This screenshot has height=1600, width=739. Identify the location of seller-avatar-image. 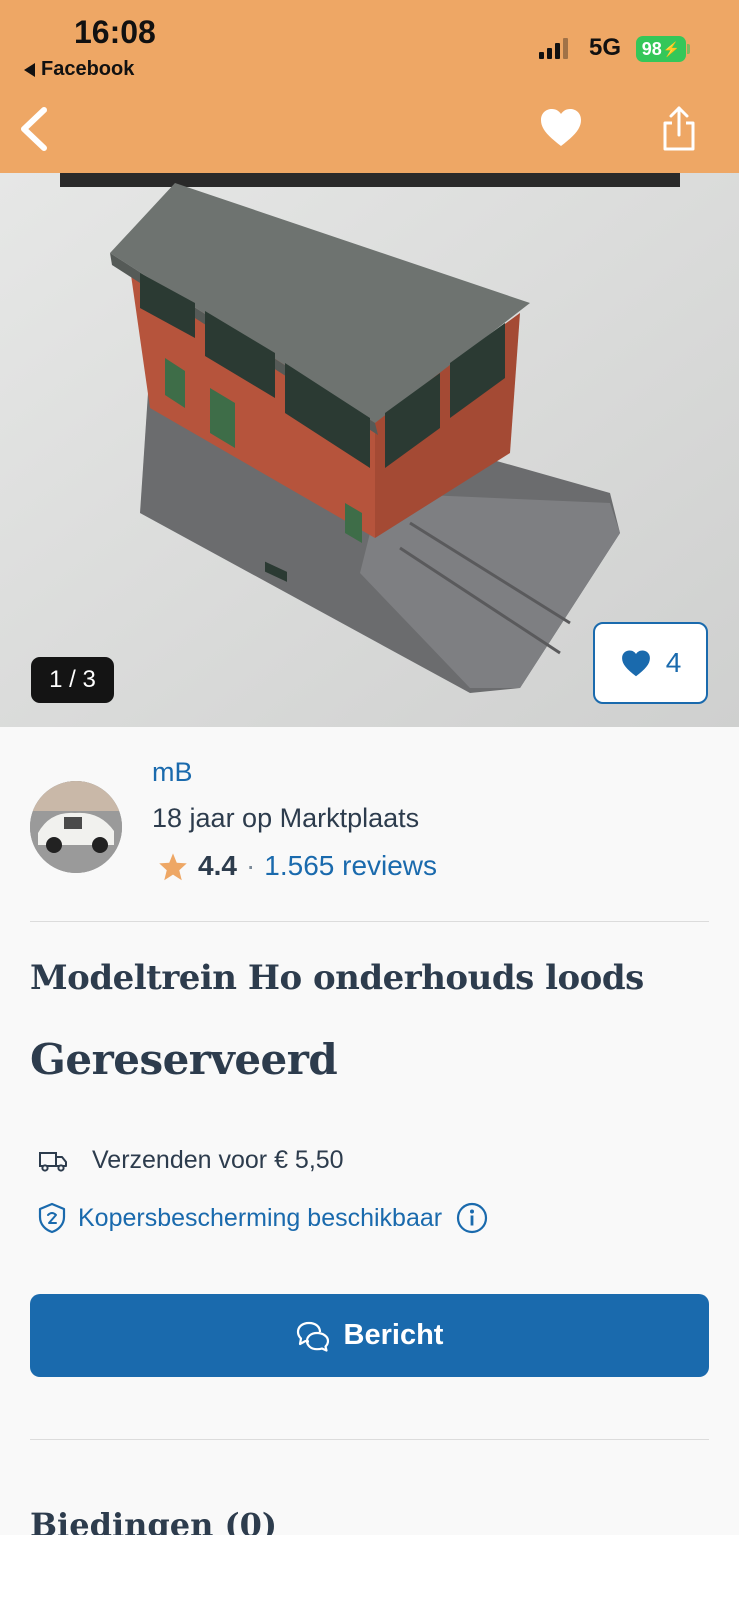
(76, 827).